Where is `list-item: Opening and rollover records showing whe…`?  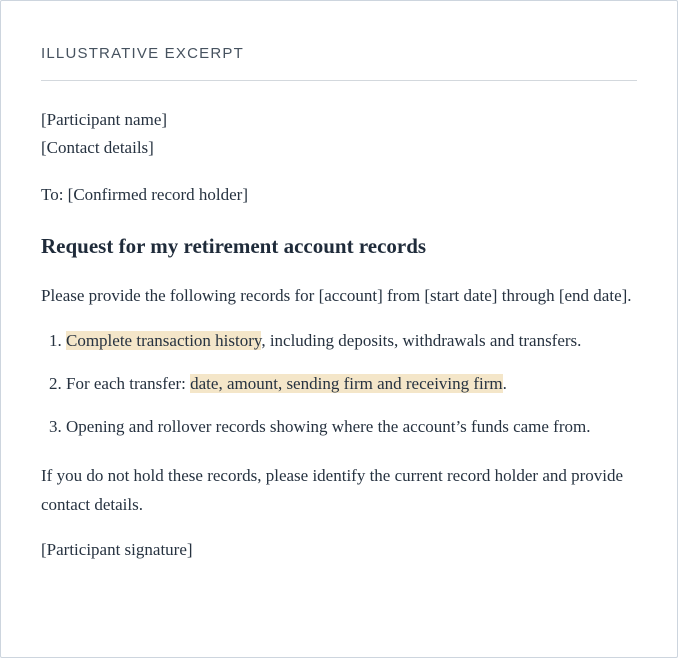
list-item: Opening and rollover records showing whe… is located at coordinates (351, 427).